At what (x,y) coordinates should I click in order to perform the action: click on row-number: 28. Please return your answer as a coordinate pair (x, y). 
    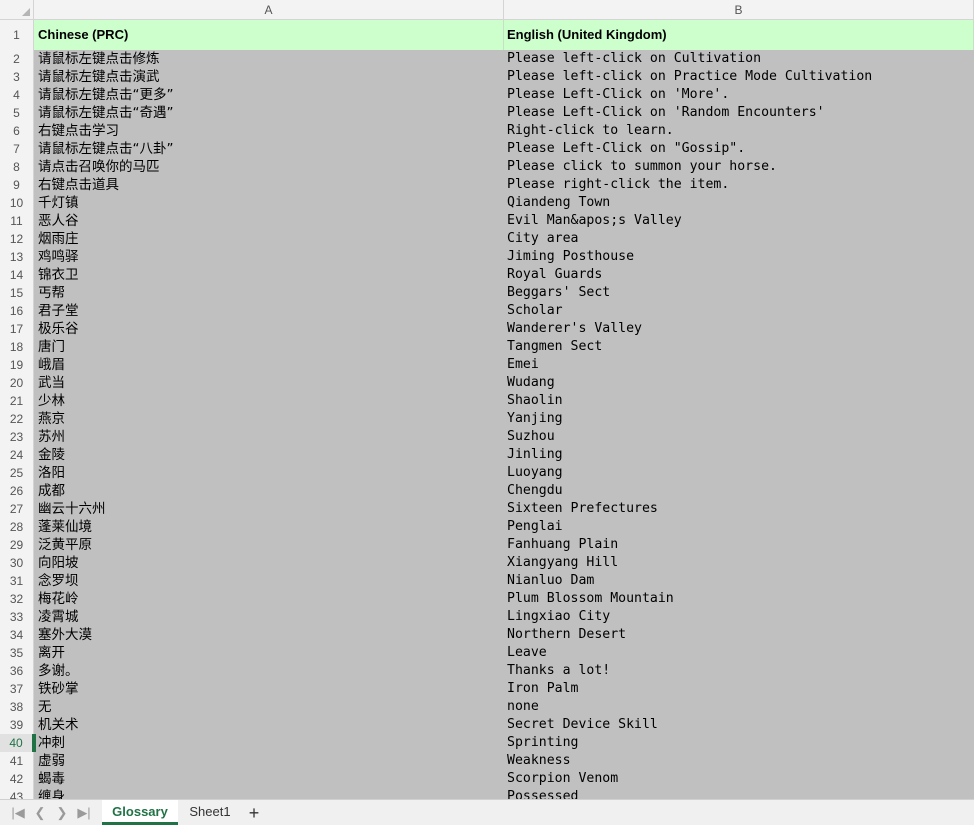
    Looking at the image, I should click on (17, 527).